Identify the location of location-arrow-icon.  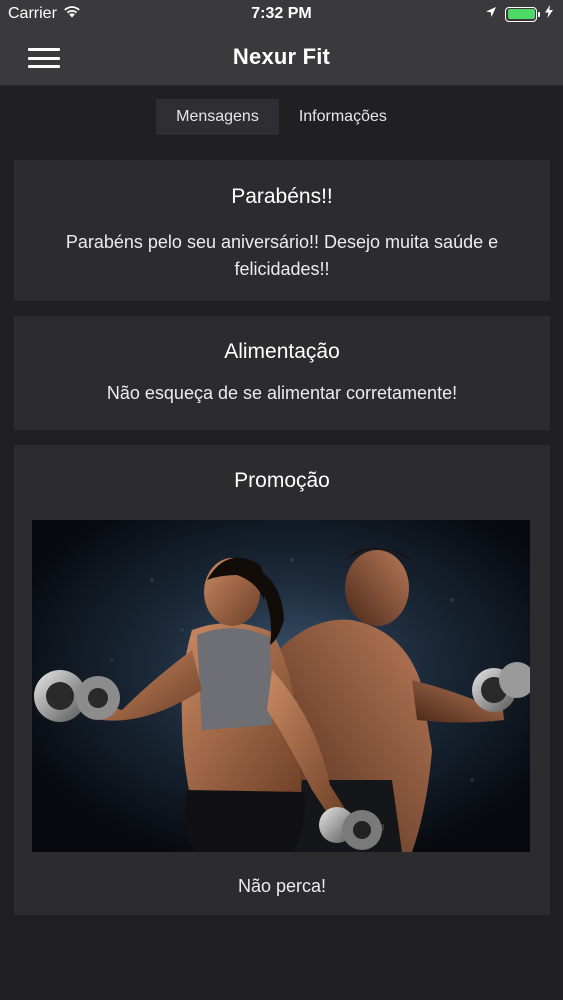
(491, 14).